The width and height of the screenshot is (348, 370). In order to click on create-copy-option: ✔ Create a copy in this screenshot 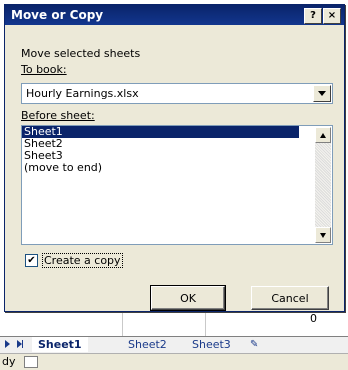, I will do `click(74, 260)`.